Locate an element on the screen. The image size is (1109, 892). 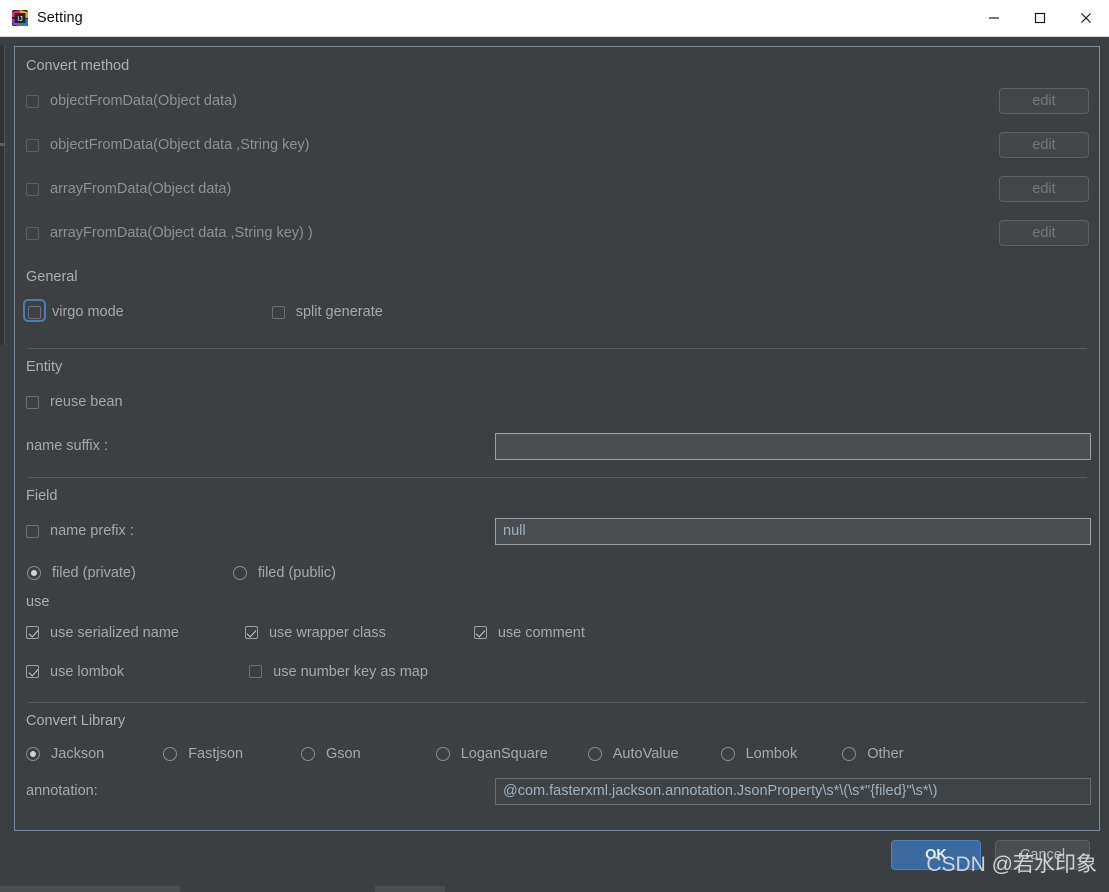
name-prefix-input: null is located at coordinates (793, 531).